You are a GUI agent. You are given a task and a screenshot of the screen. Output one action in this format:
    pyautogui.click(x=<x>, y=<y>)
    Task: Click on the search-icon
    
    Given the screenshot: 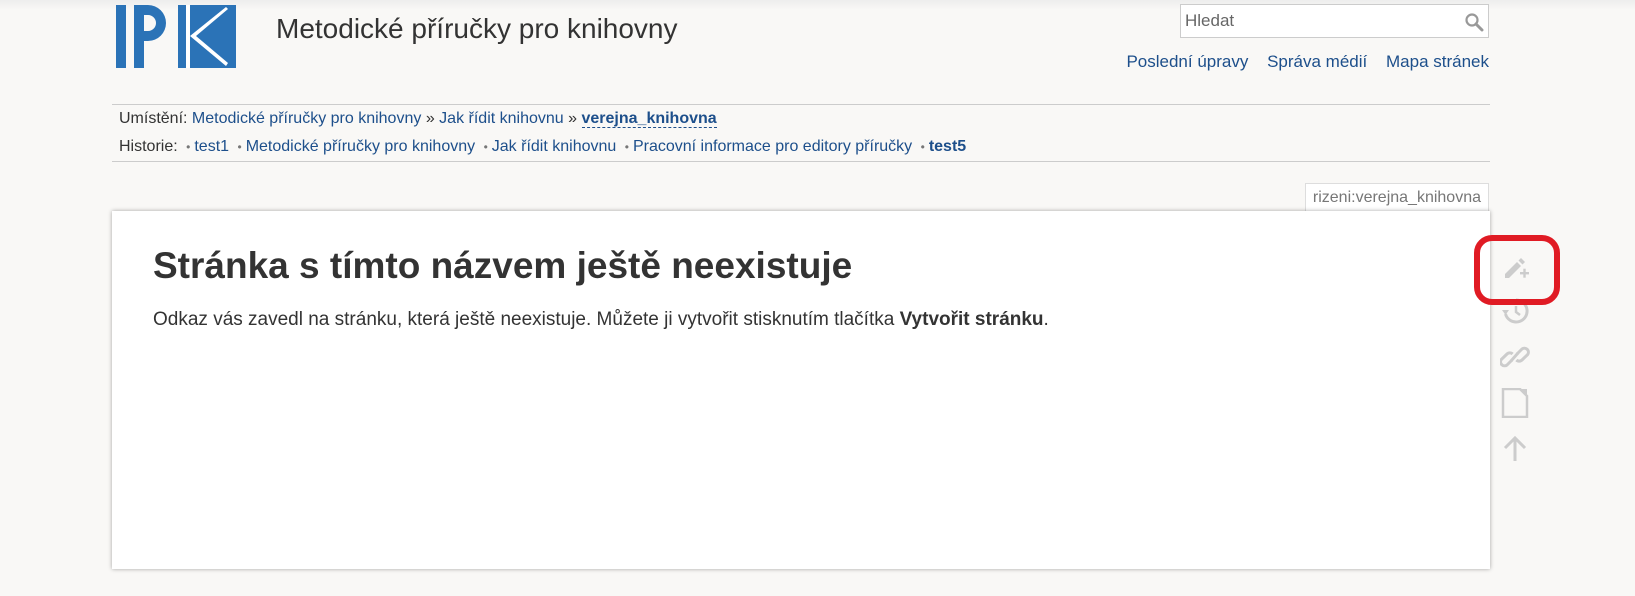 What is the action you would take?
    pyautogui.click(x=1474, y=22)
    